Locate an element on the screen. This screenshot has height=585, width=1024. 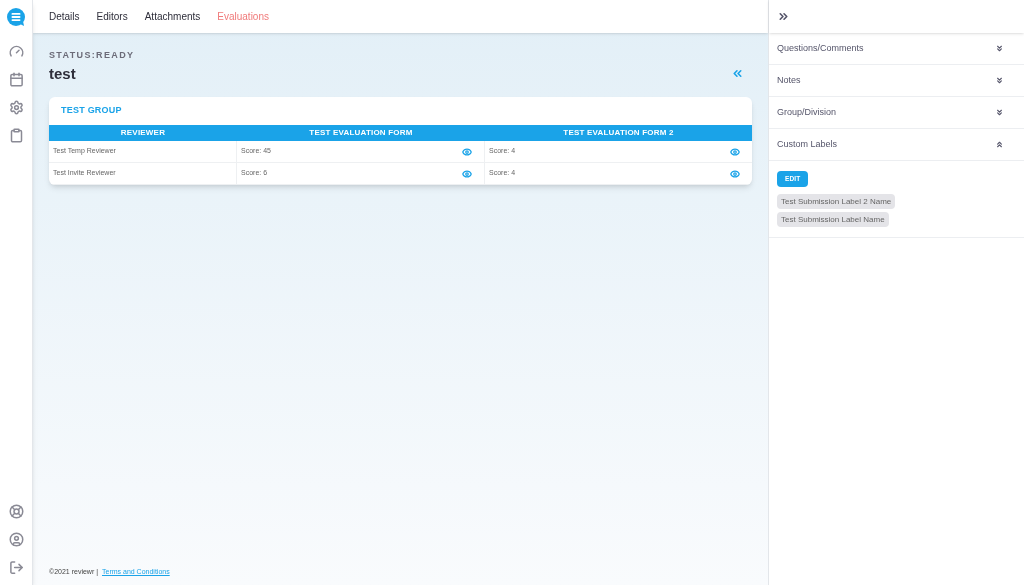
status-text: STATUS:READY is located at coordinates (92, 55).